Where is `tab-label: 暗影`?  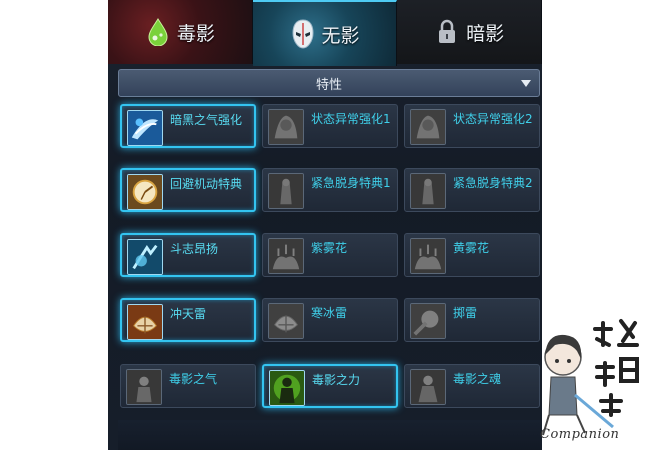 tab-label: 暗影 is located at coordinates (485, 33).